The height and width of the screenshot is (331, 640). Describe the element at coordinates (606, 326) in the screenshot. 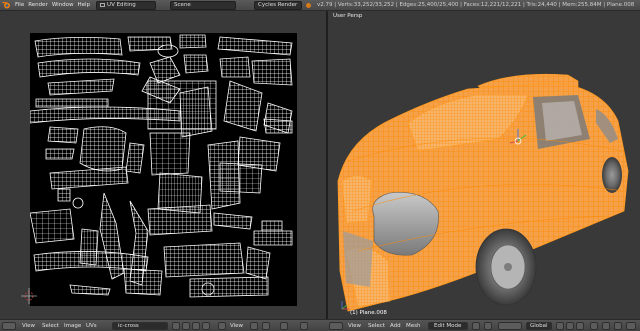

I see `proportional-edit-icon` at that location.